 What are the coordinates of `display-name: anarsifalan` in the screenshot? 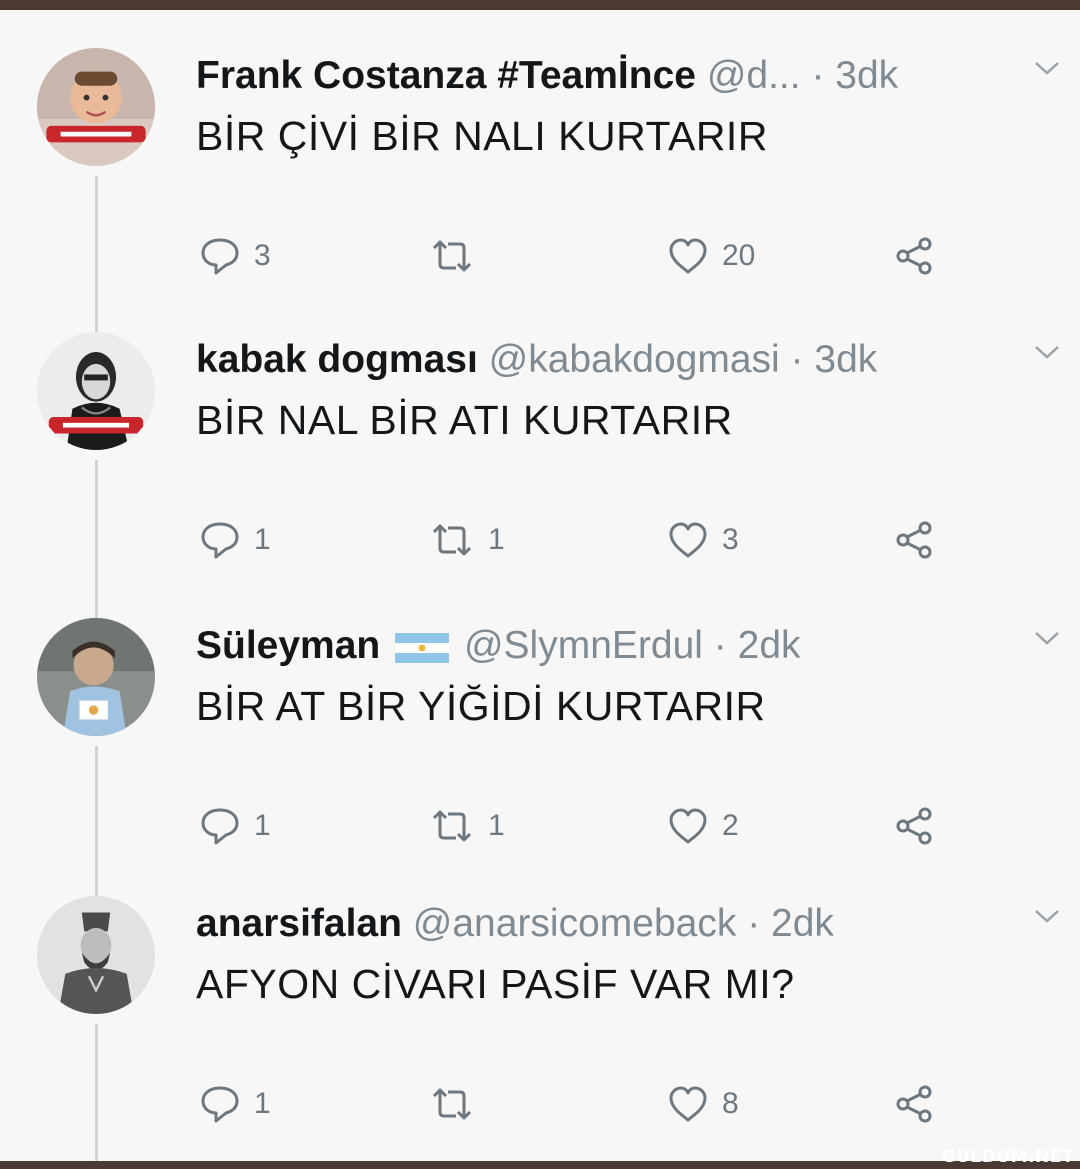 It's located at (299, 923).